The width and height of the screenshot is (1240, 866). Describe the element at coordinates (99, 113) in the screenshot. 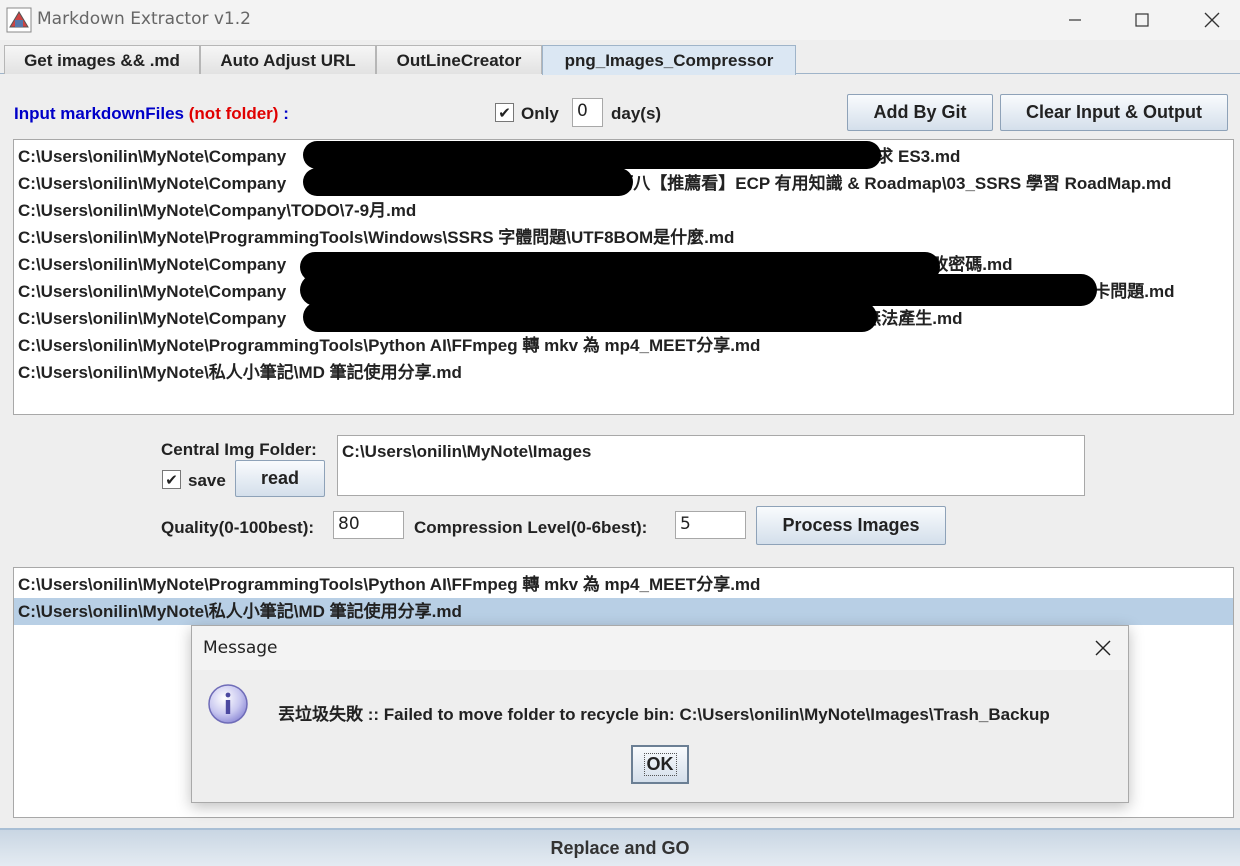

I see `input-files-label-text: Input markdownFiles` at that location.